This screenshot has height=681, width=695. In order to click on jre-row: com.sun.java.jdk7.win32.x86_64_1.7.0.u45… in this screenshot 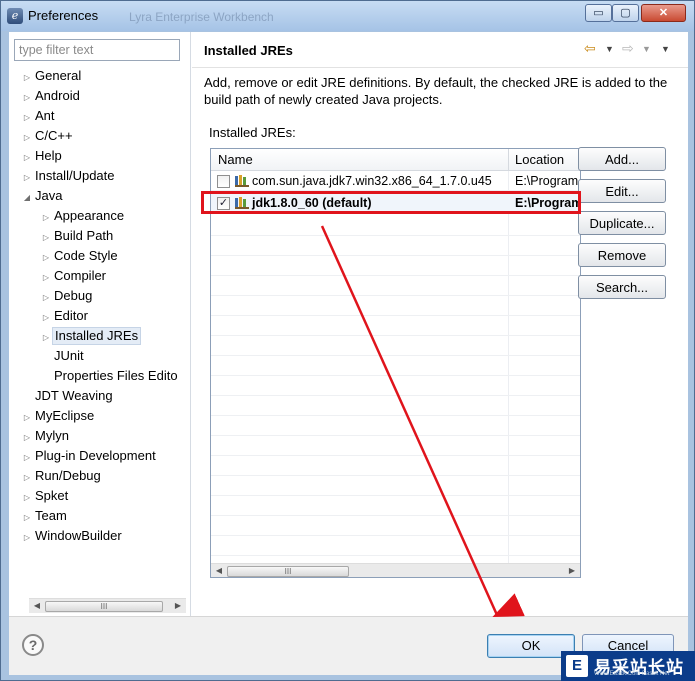, I will do `click(395, 181)`.